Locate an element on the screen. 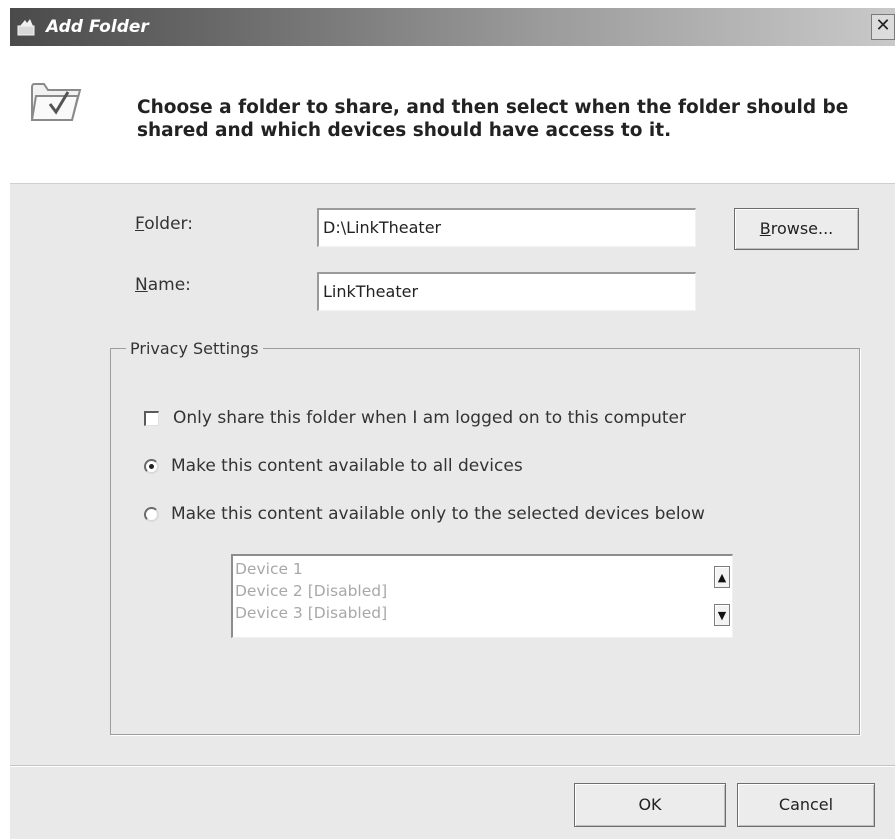 The image size is (895, 839). arrow-down-icon: ▼ is located at coordinates (722, 615).